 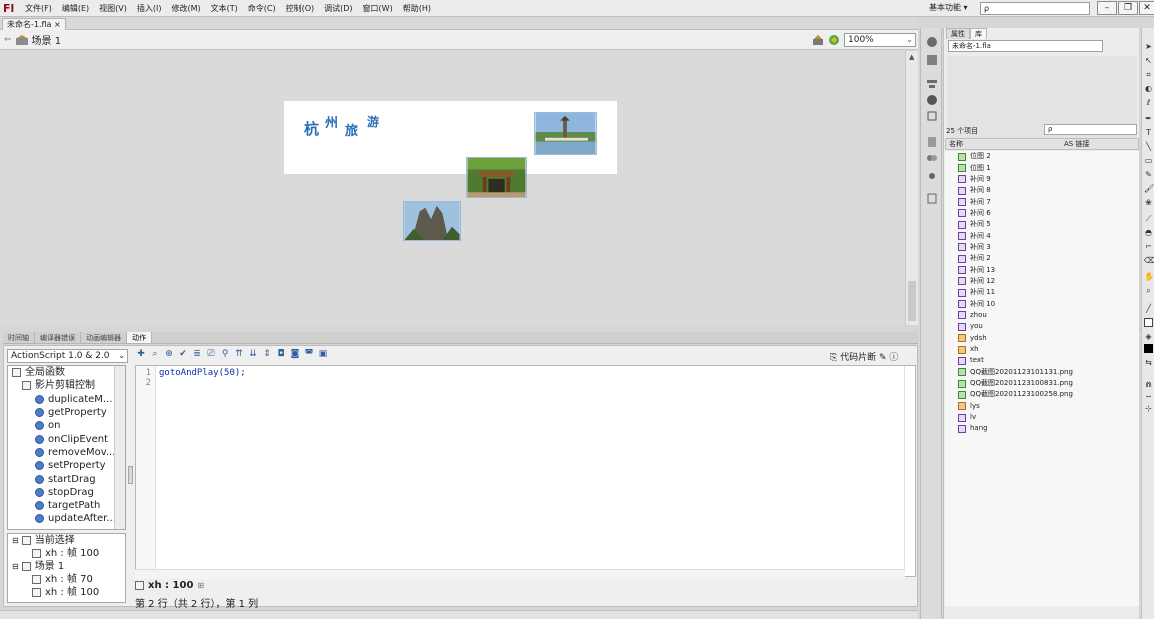 I want to click on library-item: 补间 6, so click(x=1042, y=213).